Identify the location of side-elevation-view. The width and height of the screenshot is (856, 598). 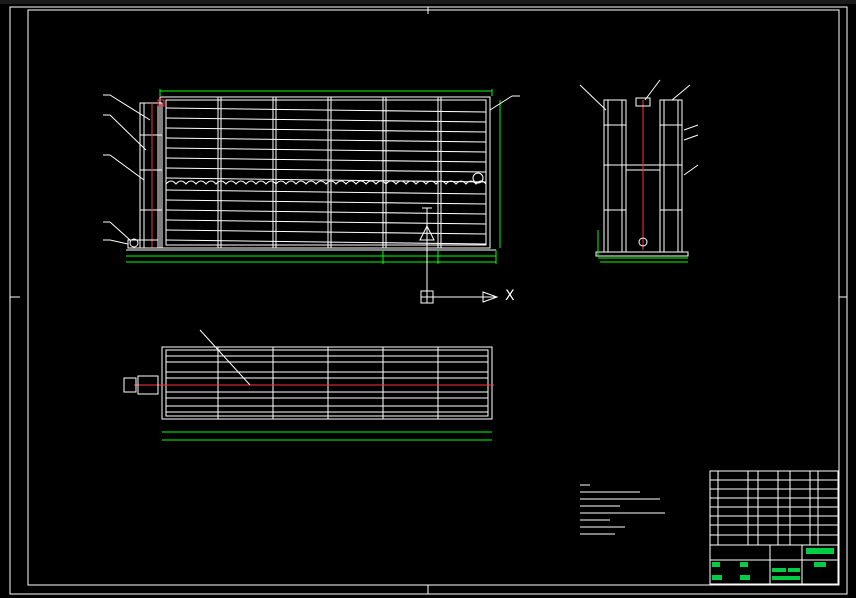
(639, 171).